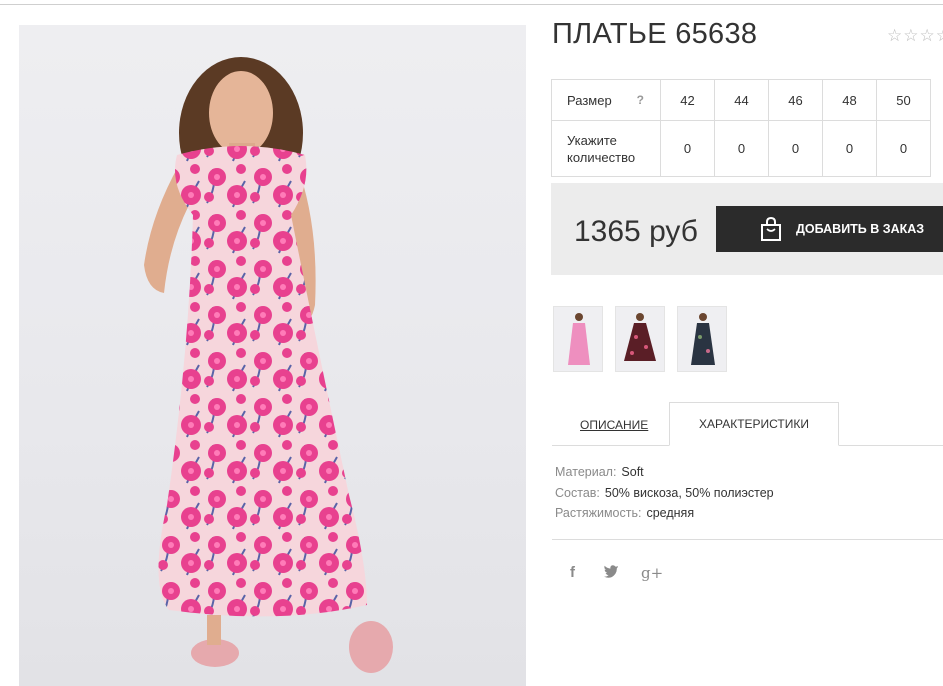 This screenshot has width=943, height=686. I want to click on tab-characteristics: ХАРАКТЕРИСТИКИ, so click(754, 424).